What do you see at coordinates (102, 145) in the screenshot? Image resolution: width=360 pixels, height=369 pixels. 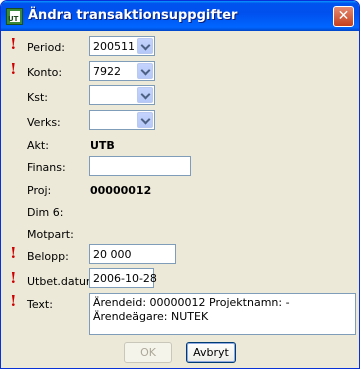 I see `akt-value: UTB` at bounding box center [102, 145].